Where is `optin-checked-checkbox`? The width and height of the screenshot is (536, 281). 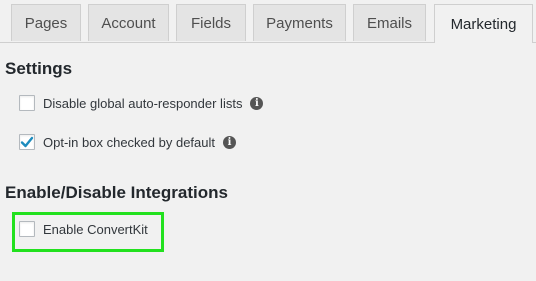
optin-checked-checkbox is located at coordinates (27, 142).